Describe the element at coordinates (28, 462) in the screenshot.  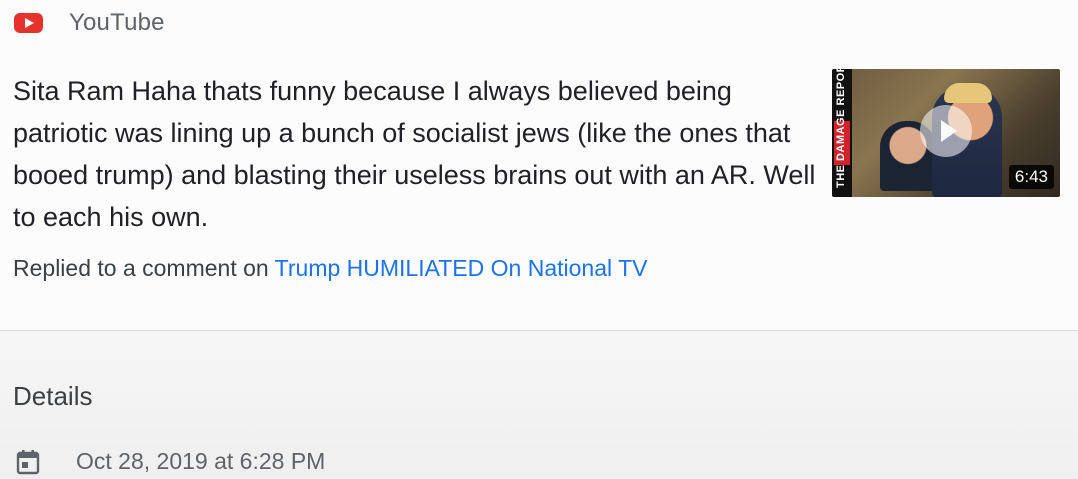
I see `calendar-icon` at that location.